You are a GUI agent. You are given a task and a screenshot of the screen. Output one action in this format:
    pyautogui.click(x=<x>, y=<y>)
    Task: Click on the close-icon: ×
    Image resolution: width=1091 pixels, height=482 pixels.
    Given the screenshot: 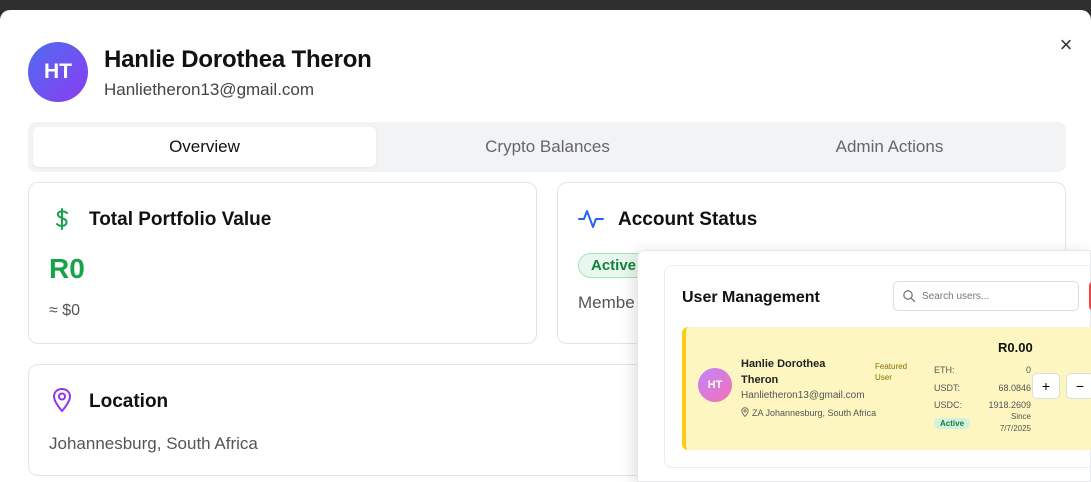 What is the action you would take?
    pyautogui.click(x=1066, y=45)
    